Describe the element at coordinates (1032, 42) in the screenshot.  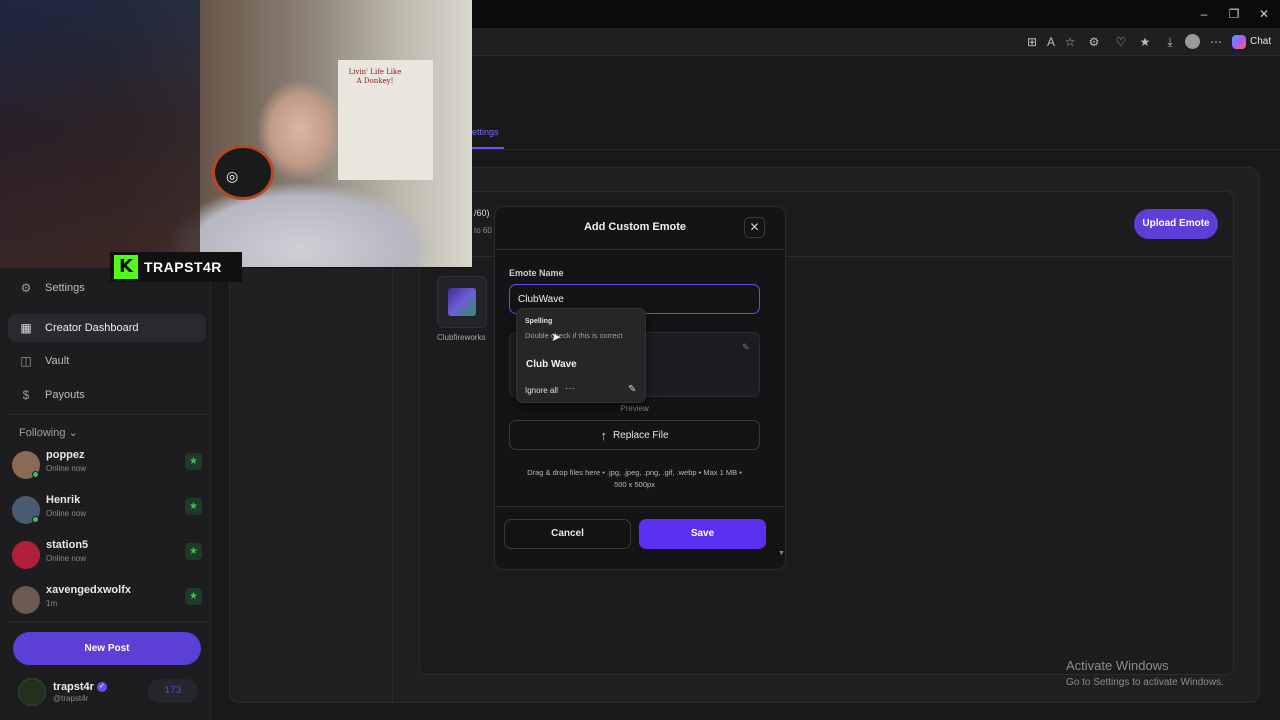
I see `app-available-icon: ⊞` at that location.